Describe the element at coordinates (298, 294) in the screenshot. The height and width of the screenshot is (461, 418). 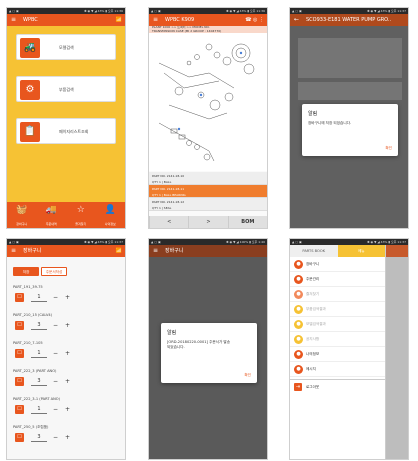
I see `favorites-icon: ●` at that location.